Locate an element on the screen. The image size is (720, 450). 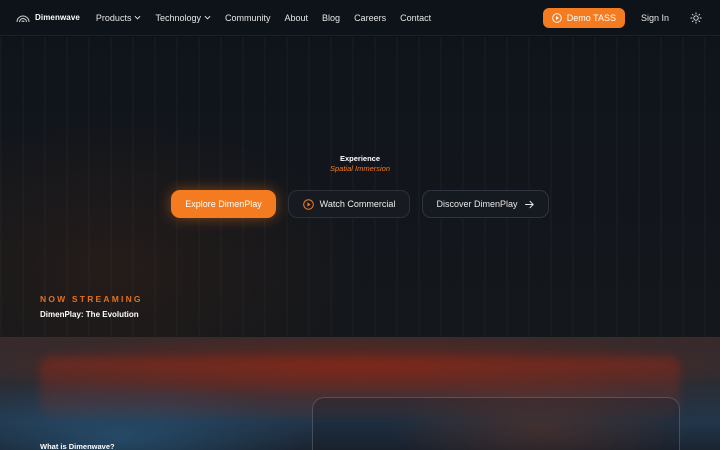
nav-item-blog: Blog is located at coordinates (331, 18).